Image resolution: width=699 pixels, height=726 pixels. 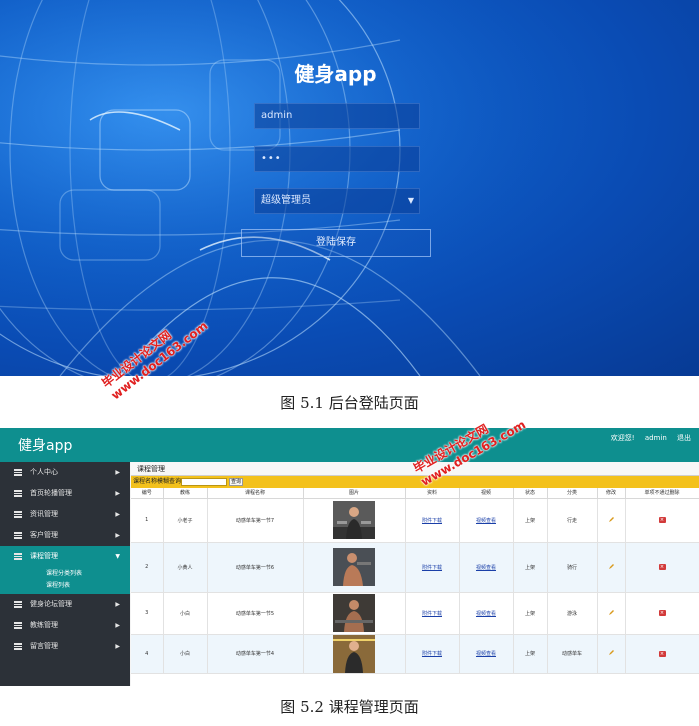 I want to click on sidebar-item-carousel: 首页轮播管理 ▶, so click(x=65, y=493).